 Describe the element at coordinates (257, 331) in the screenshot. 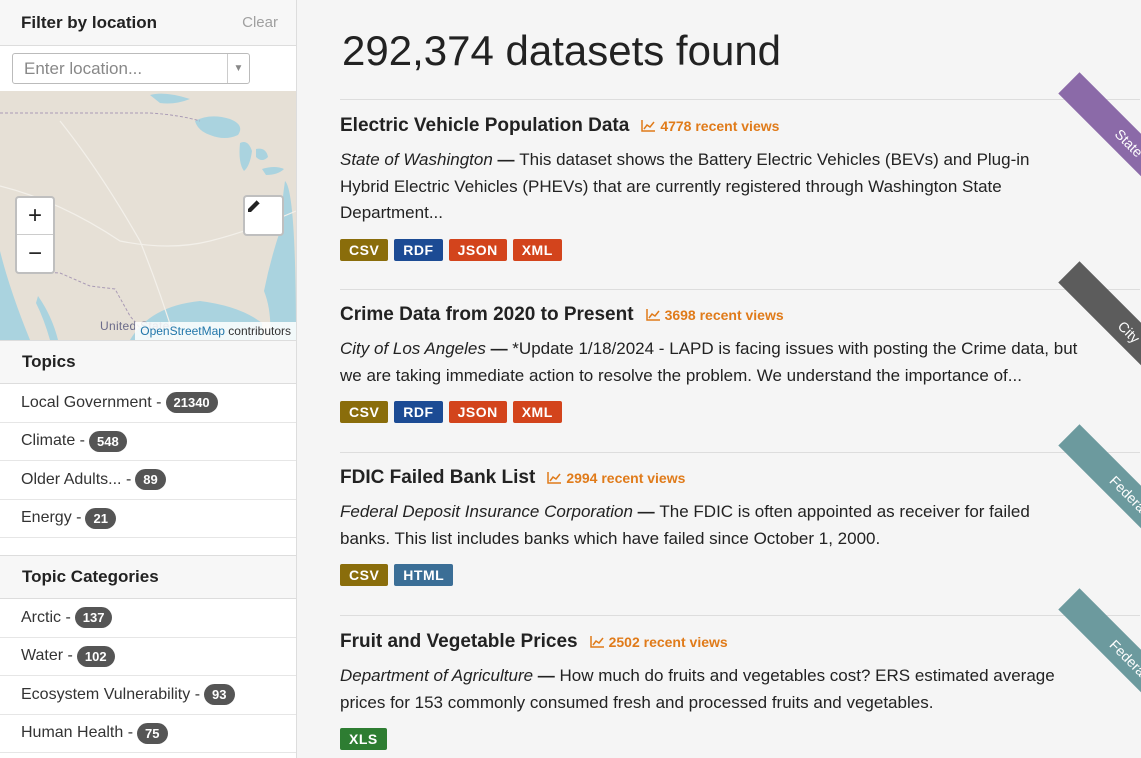

I see `attribution-text: contributors` at that location.